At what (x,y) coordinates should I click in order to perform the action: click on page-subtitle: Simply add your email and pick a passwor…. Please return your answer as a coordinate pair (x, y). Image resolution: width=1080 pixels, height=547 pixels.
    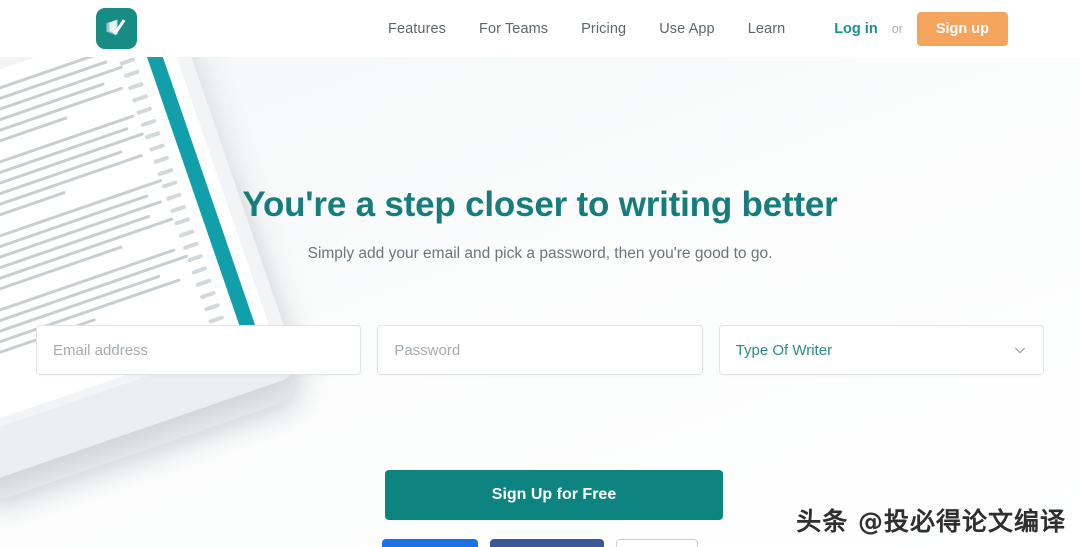
    Looking at the image, I should click on (540, 253).